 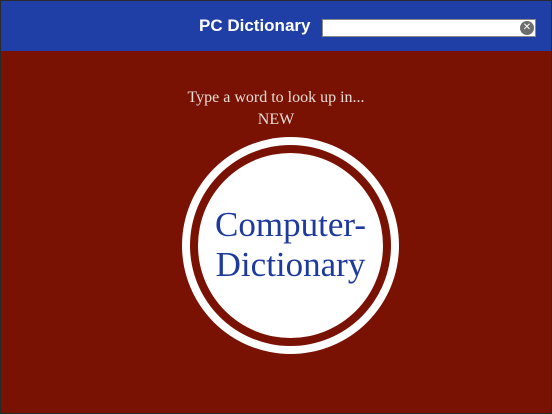 I want to click on lookup-prompt: Type a word to look up in... NEW, so click(x=276, y=109).